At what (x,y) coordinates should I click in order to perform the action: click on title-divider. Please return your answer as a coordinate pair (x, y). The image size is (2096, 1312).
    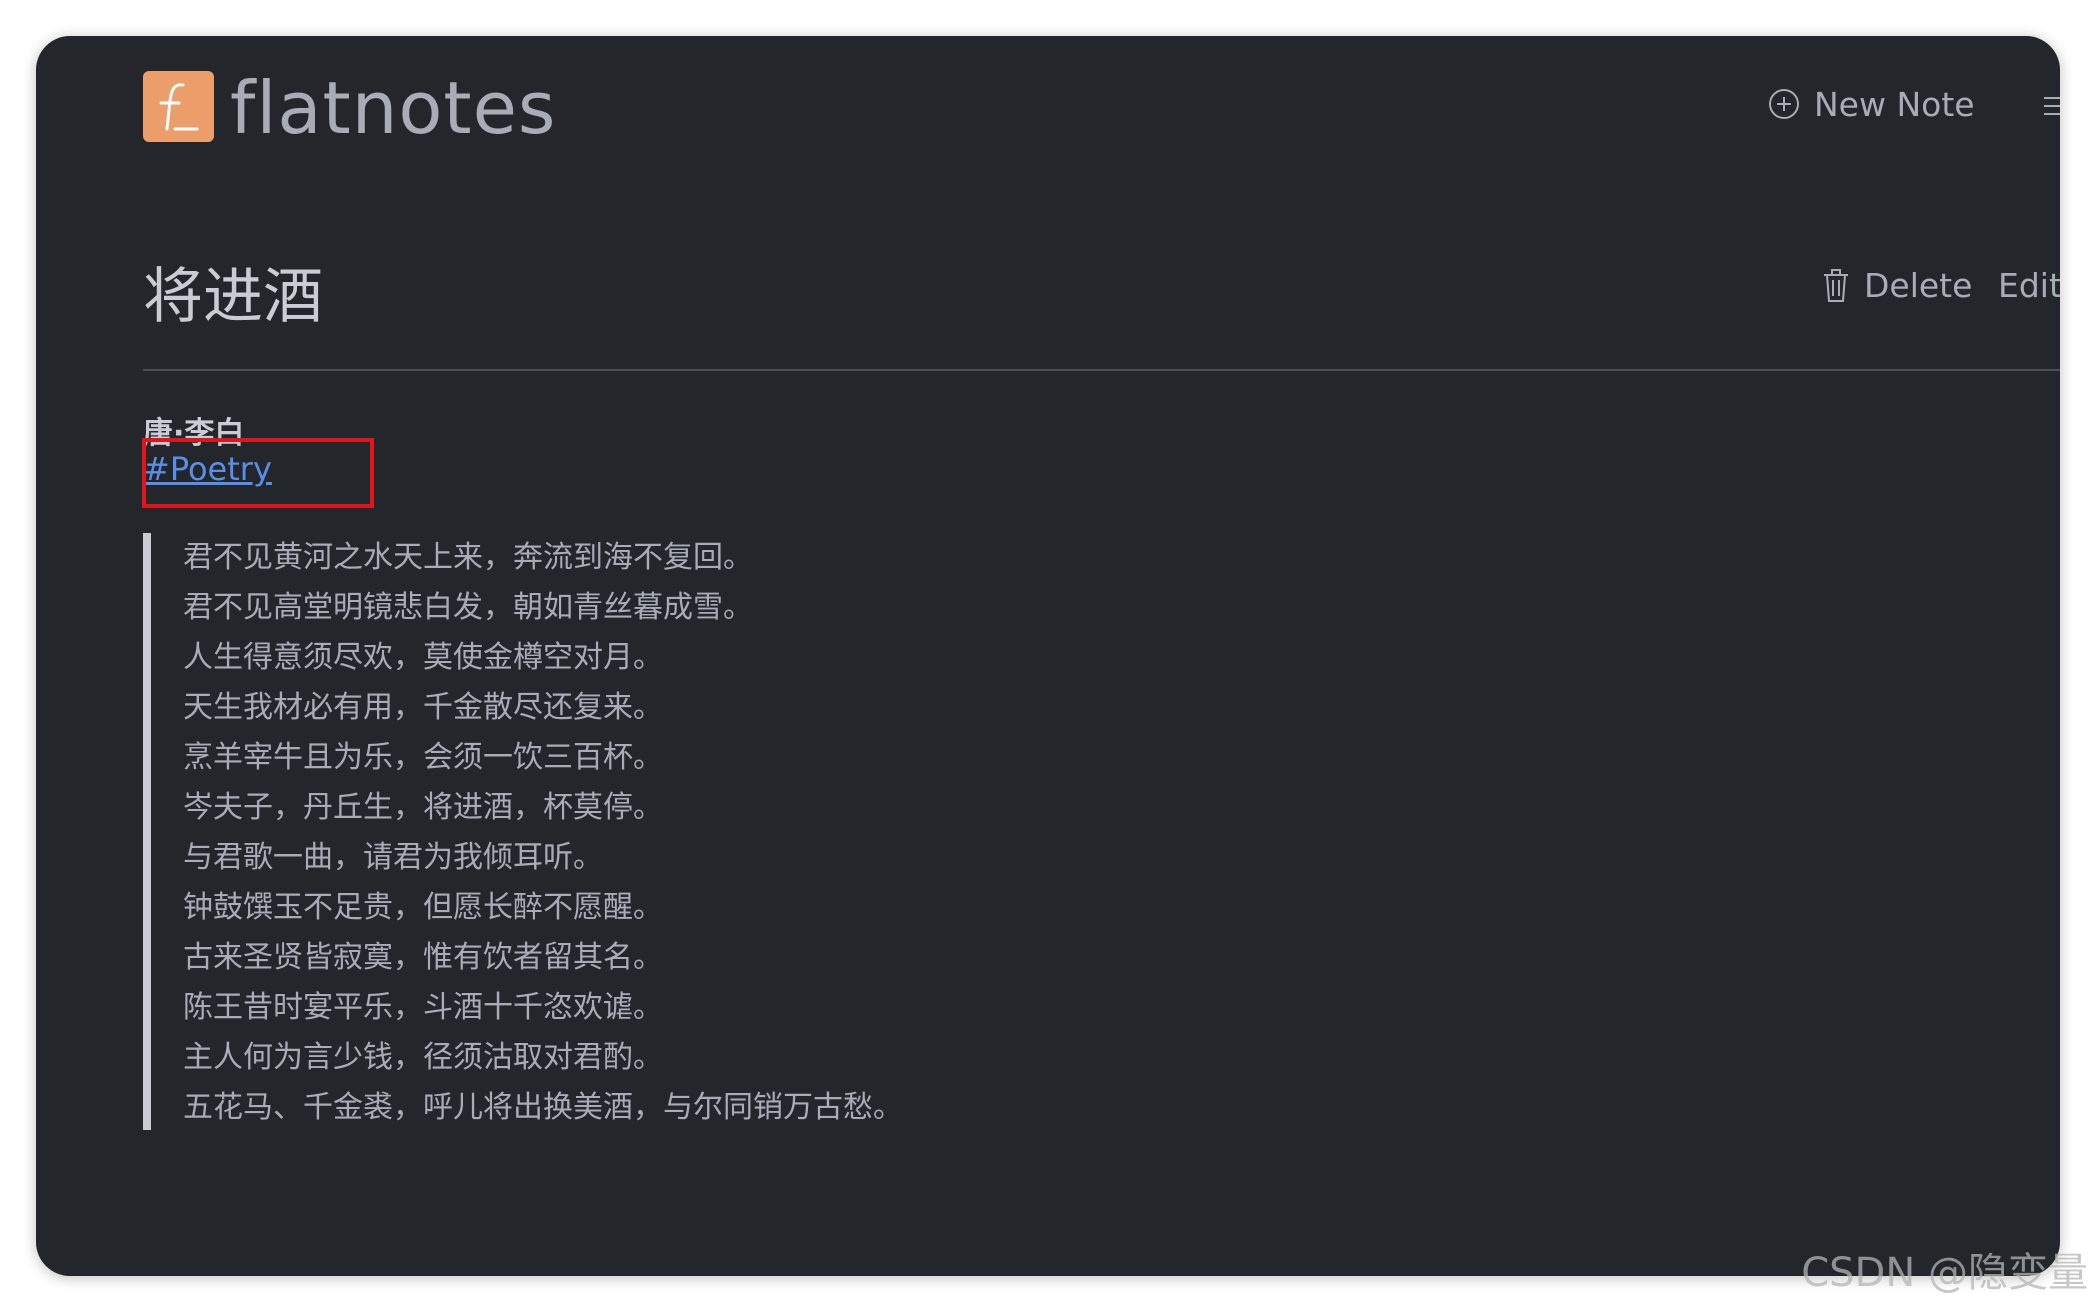
    Looking at the image, I should click on (1101, 370).